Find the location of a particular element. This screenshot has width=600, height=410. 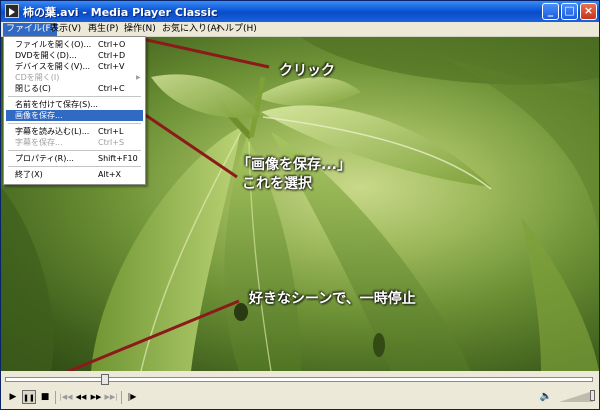

submenu-arrow-icon: ▶ is located at coordinates (138, 77).